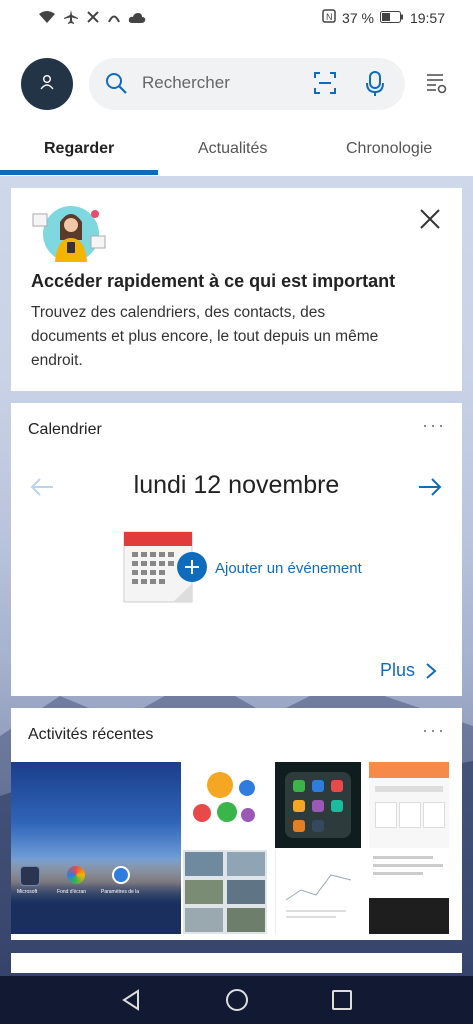  What do you see at coordinates (431, 673) in the screenshot?
I see `chevron-right-icon` at bounding box center [431, 673].